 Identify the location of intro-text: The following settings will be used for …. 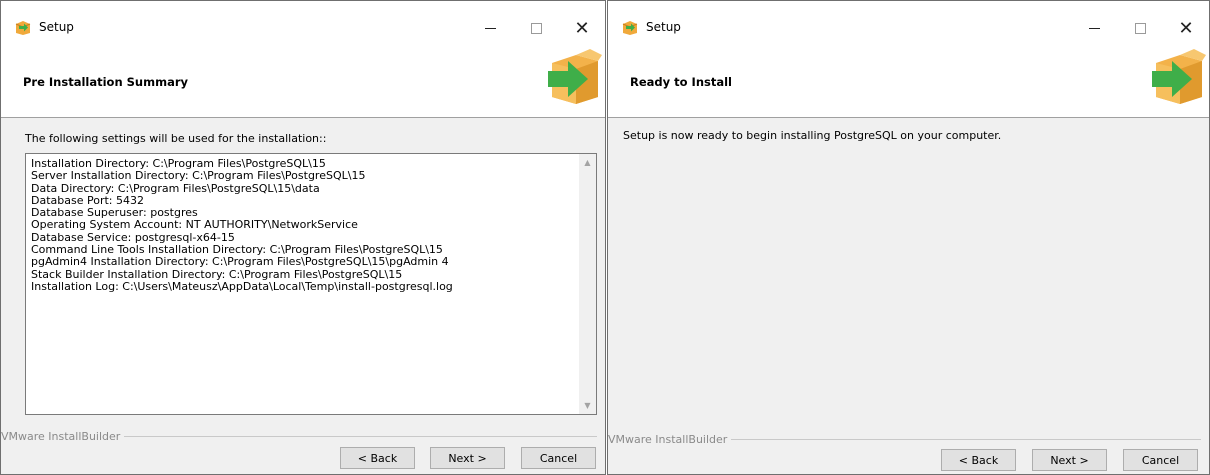
(176, 138).